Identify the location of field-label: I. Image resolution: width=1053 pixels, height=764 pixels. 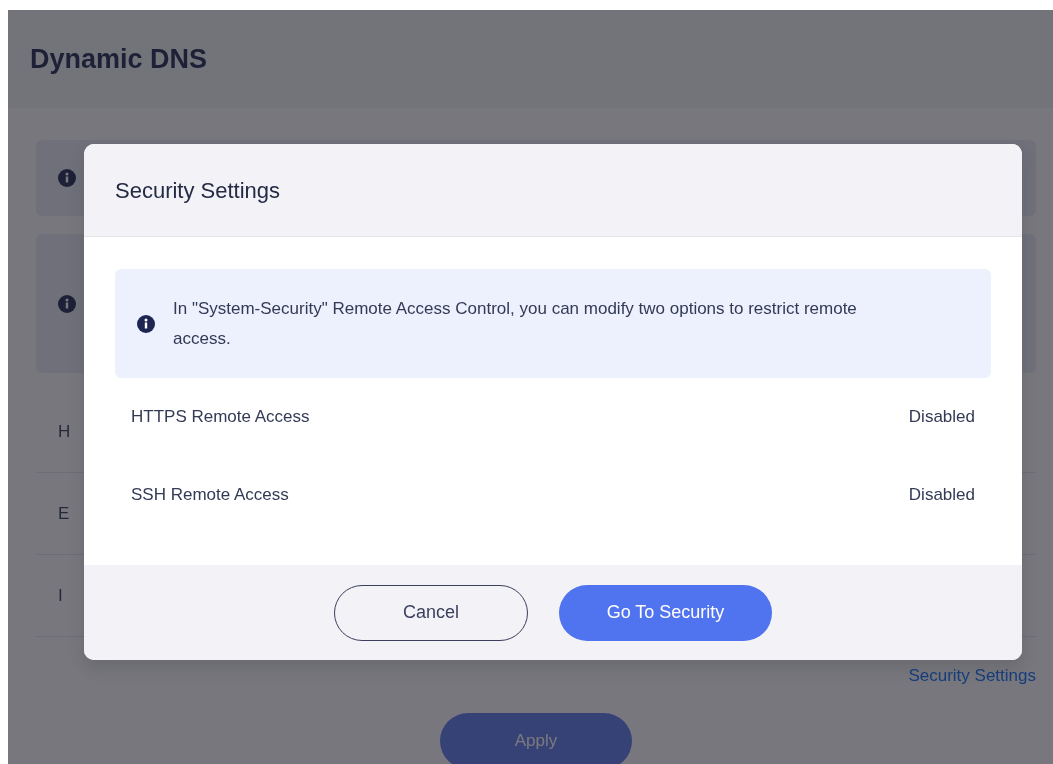
(60, 595).